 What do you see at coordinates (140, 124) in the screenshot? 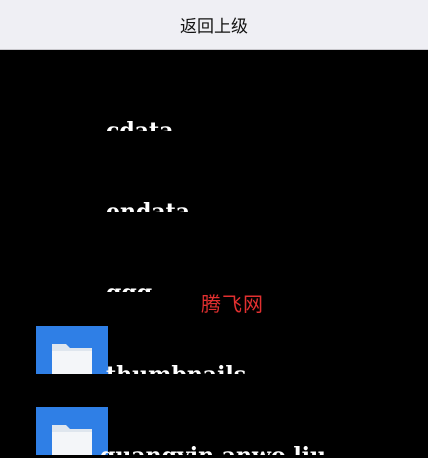
I see `list-item-label: cdata` at bounding box center [140, 124].